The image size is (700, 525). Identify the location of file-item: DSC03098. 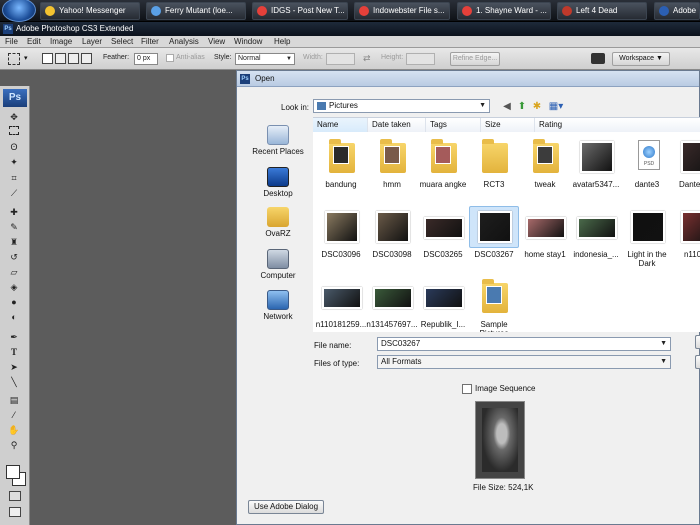
(392, 232).